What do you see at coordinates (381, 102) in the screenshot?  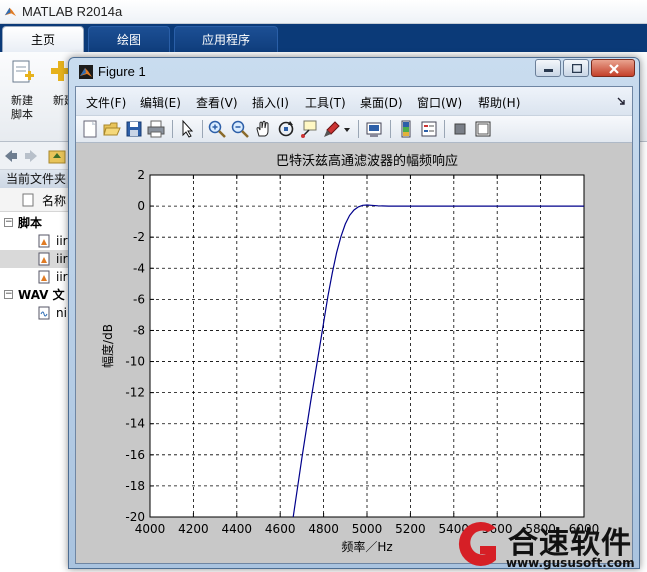 I see `menu-desktop: 桌面(D)` at bounding box center [381, 102].